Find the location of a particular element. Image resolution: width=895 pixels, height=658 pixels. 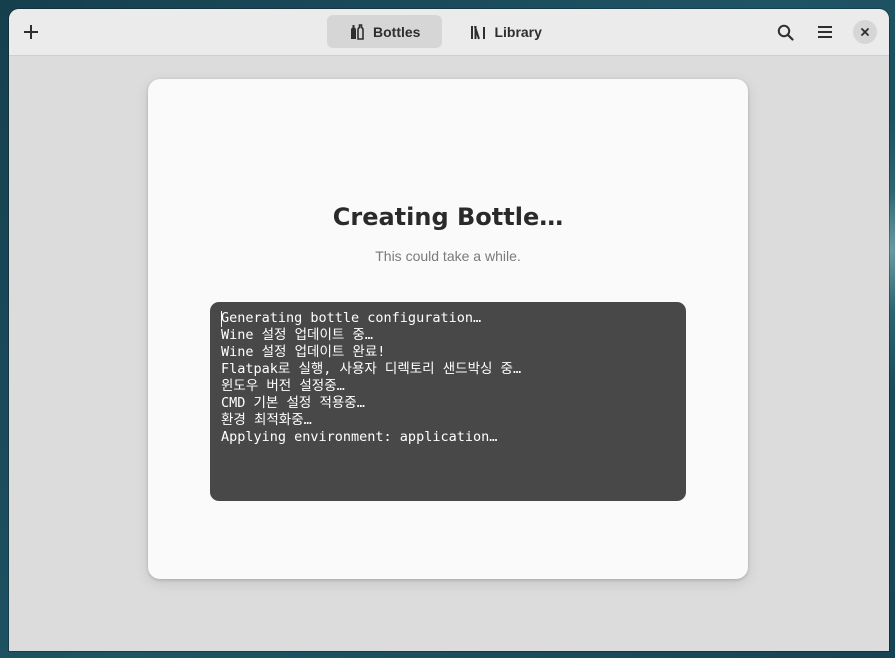

search-icon is located at coordinates (785, 32).